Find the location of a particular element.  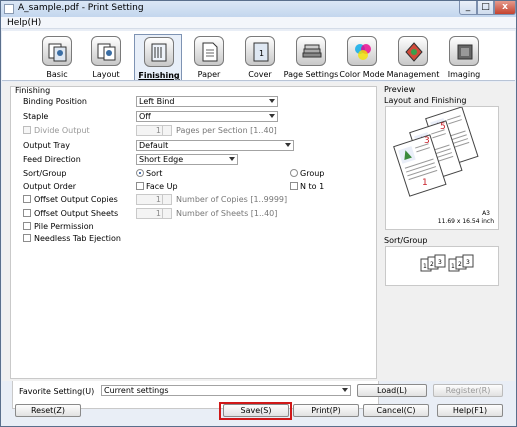

group-radio-label: Group is located at coordinates (312, 173).